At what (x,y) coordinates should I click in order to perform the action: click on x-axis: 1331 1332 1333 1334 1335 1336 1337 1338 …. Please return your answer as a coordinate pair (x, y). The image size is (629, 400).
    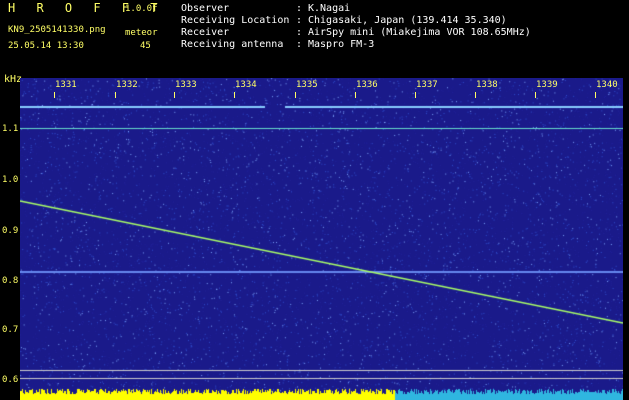
    Looking at the image, I should click on (321, 90).